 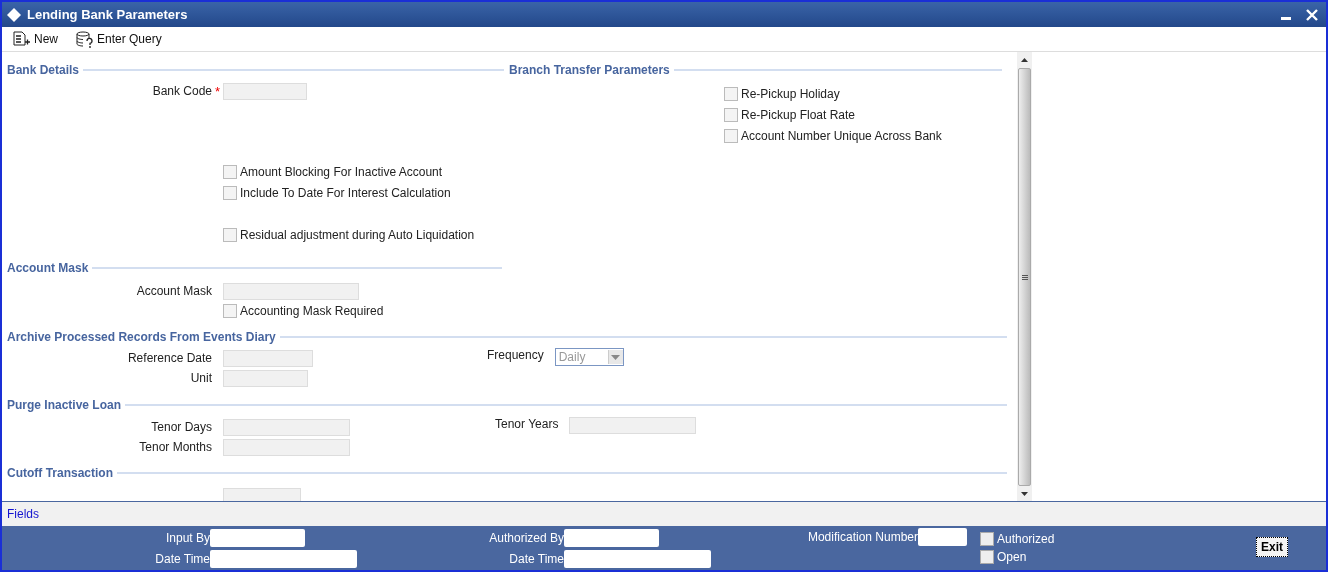 I want to click on enter-query-button: Enter Query, so click(x=119, y=39).